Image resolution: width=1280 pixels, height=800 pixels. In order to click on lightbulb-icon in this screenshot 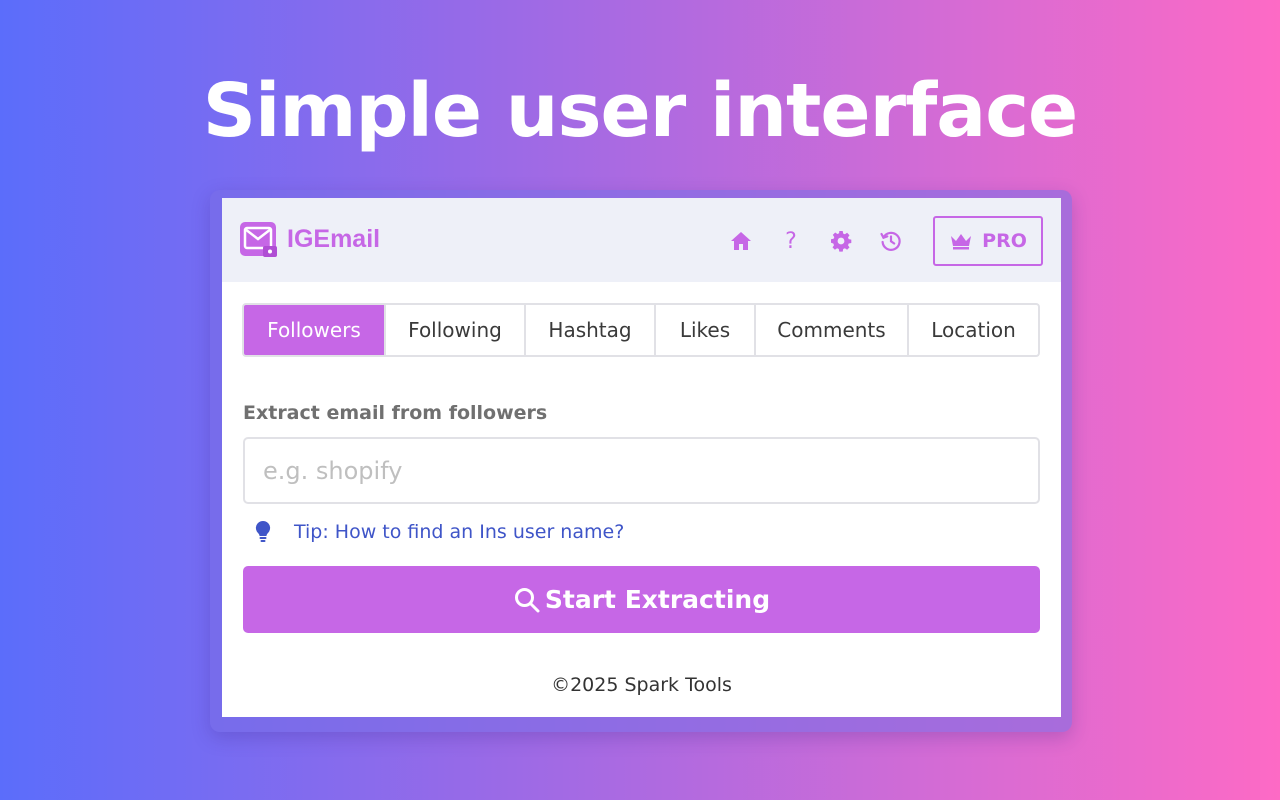, I will do `click(263, 531)`.